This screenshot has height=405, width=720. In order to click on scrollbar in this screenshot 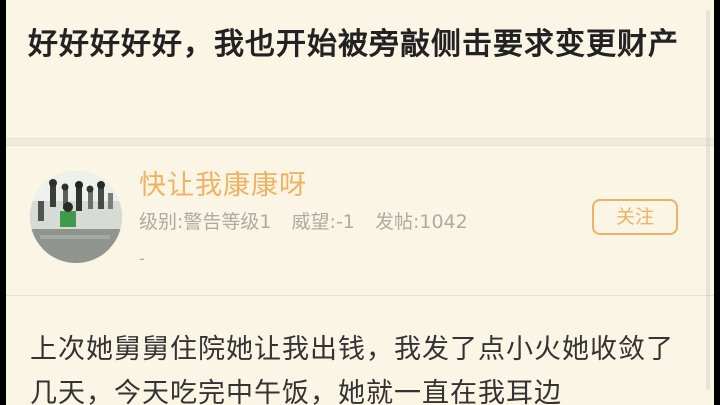, I will do `click(708, 200)`.